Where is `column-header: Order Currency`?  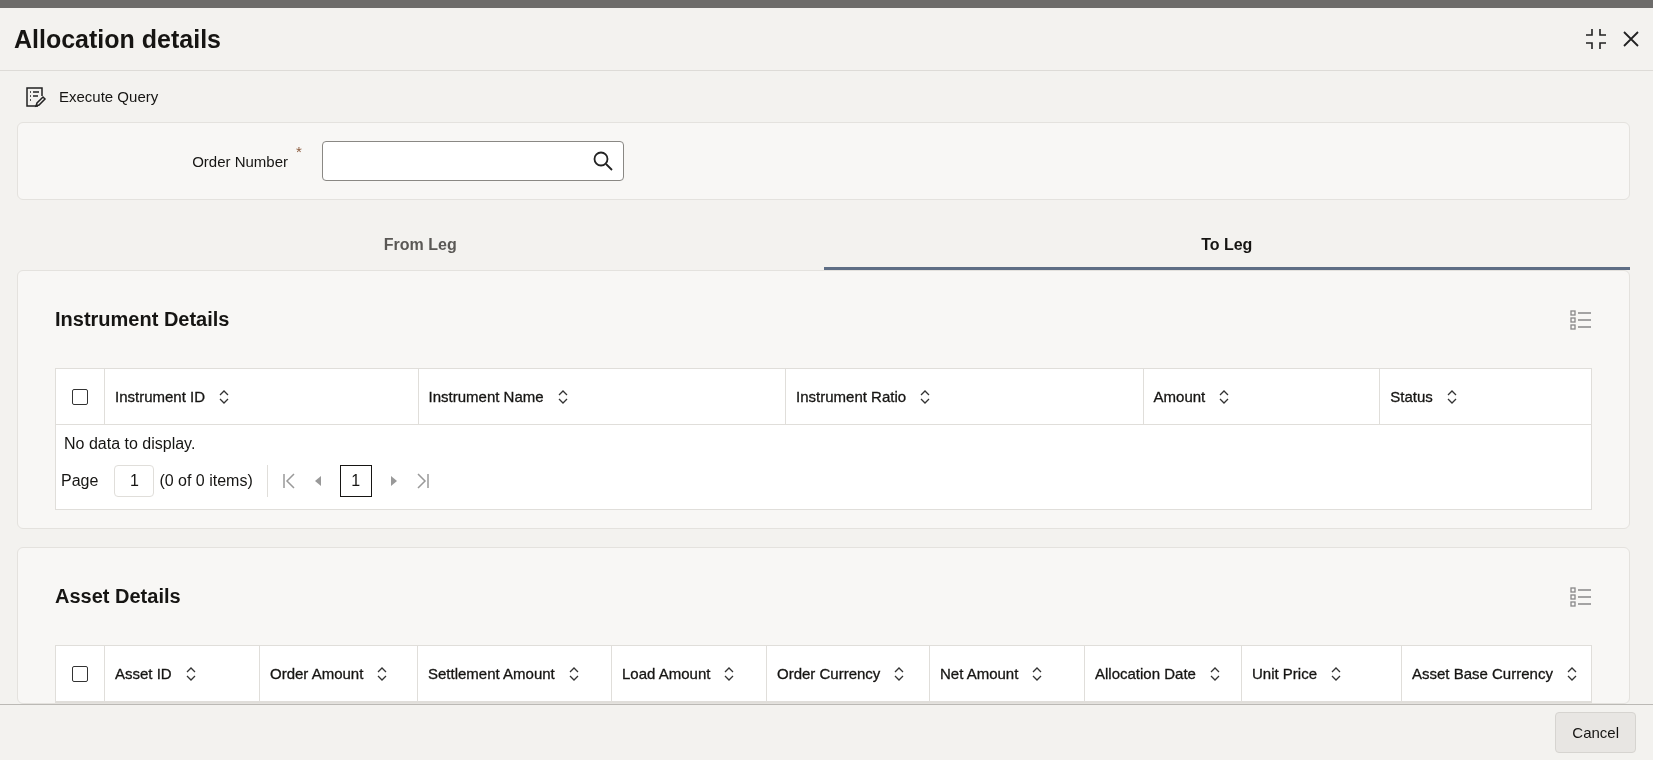
column-header: Order Currency is located at coordinates (847, 673).